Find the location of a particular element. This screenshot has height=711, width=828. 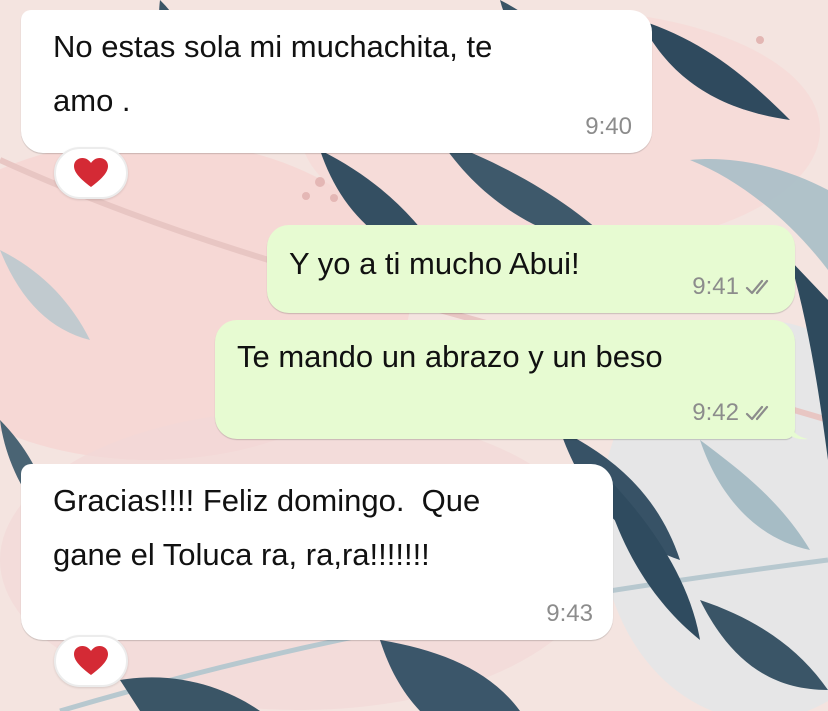

message-meta: 9:43 is located at coordinates (569, 614).